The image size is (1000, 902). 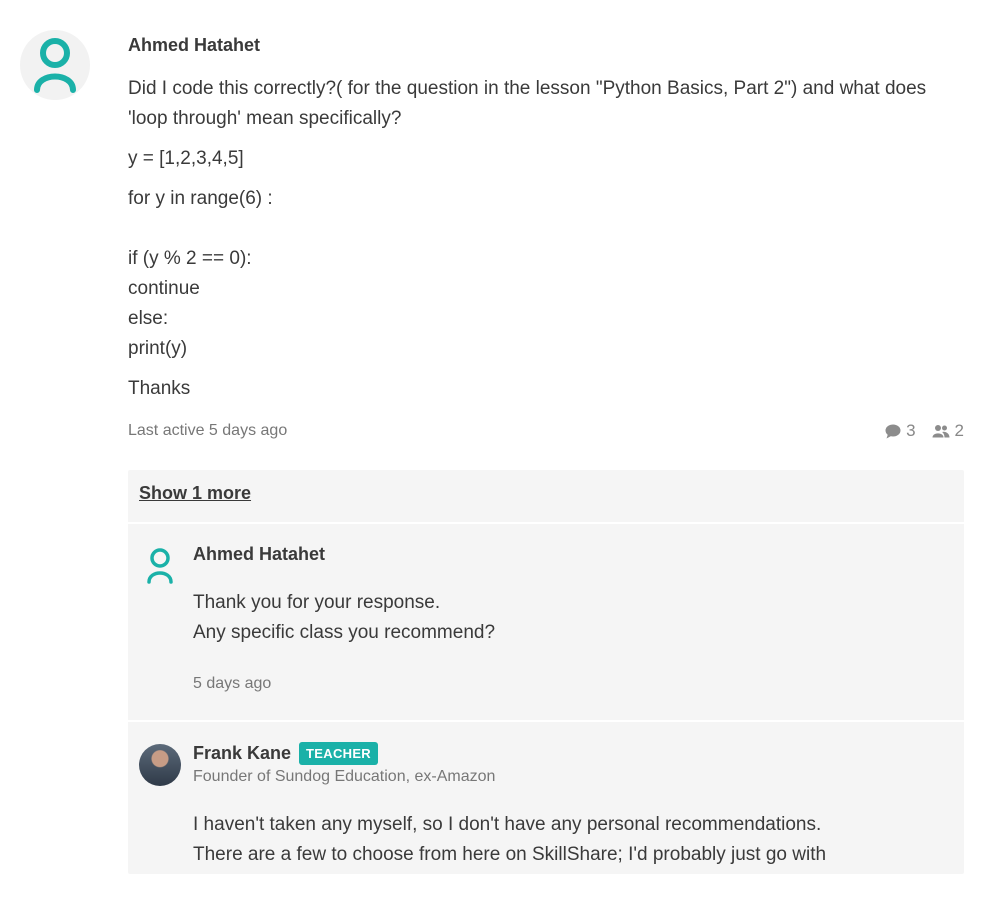 I want to click on comment-count-value: 3, so click(x=911, y=430).